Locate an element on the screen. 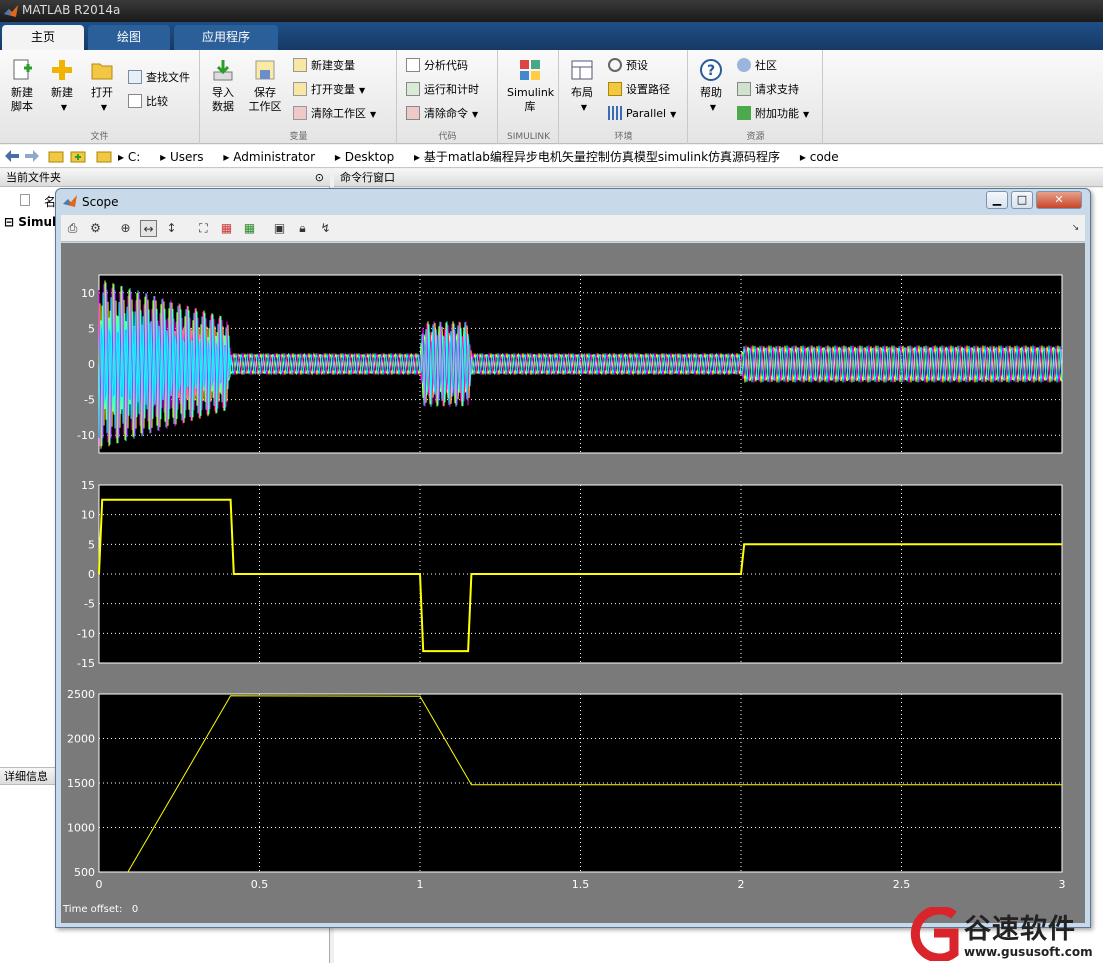 Image resolution: width=1103 pixels, height=963 pixels. breadcrumb-item: ▸ Administrator is located at coordinates (273, 157).